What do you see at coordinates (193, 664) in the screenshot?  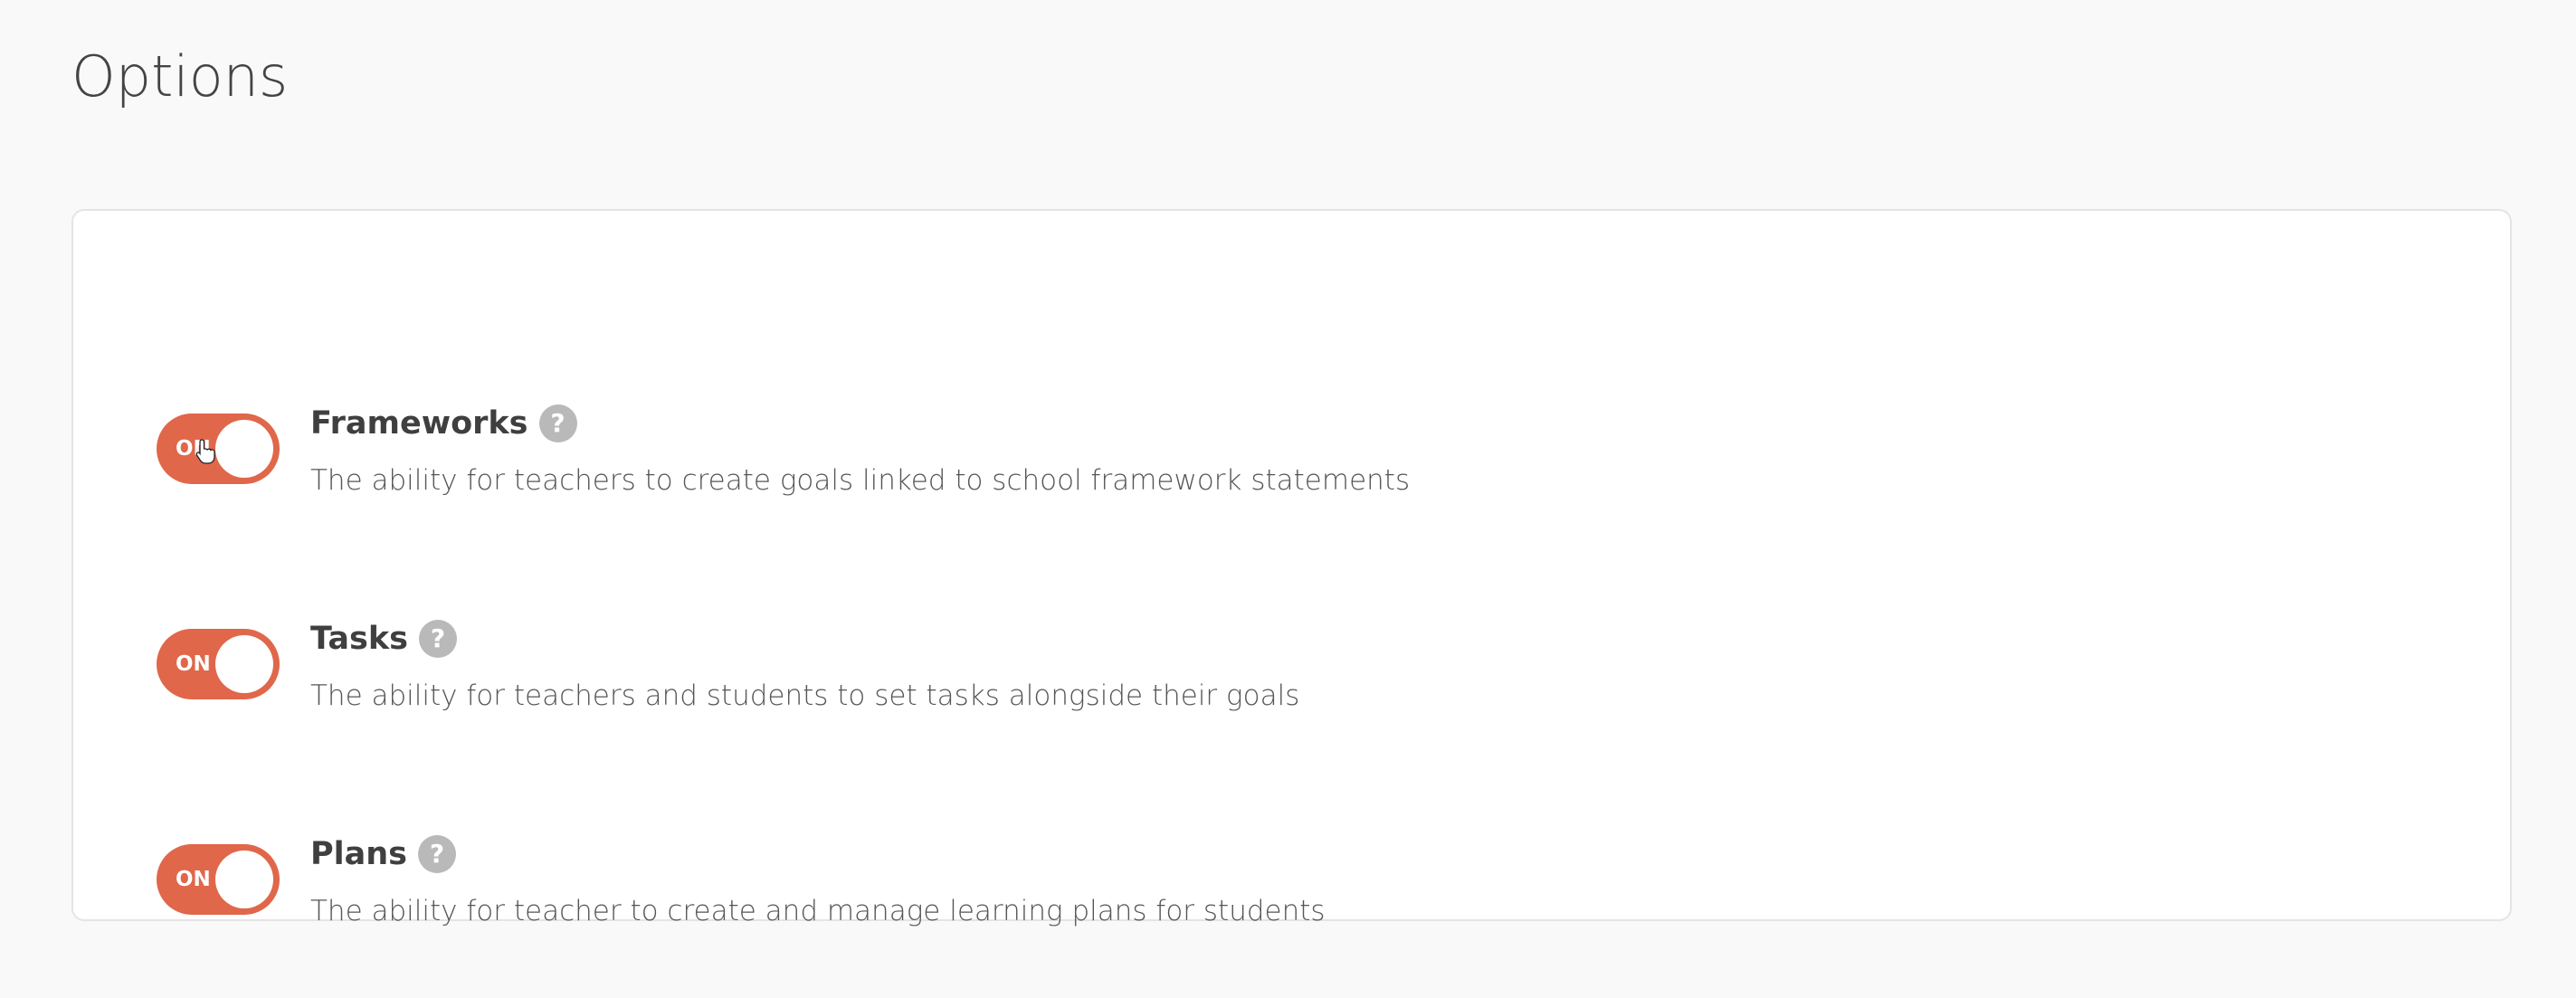 I see `tasks-toggle-label: ON` at bounding box center [193, 664].